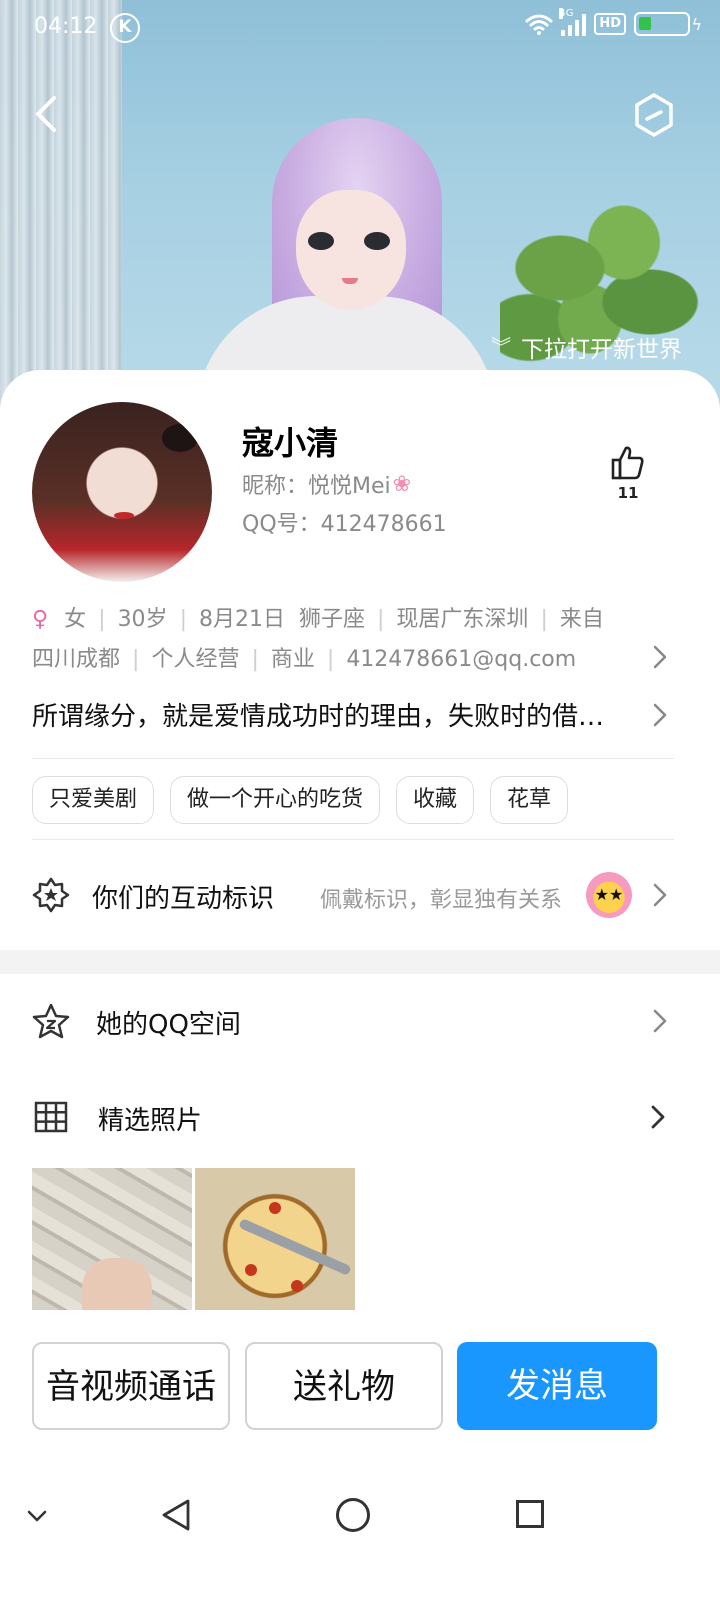  Describe the element at coordinates (37, 1516) in the screenshot. I see `chevron-down-icon` at that location.